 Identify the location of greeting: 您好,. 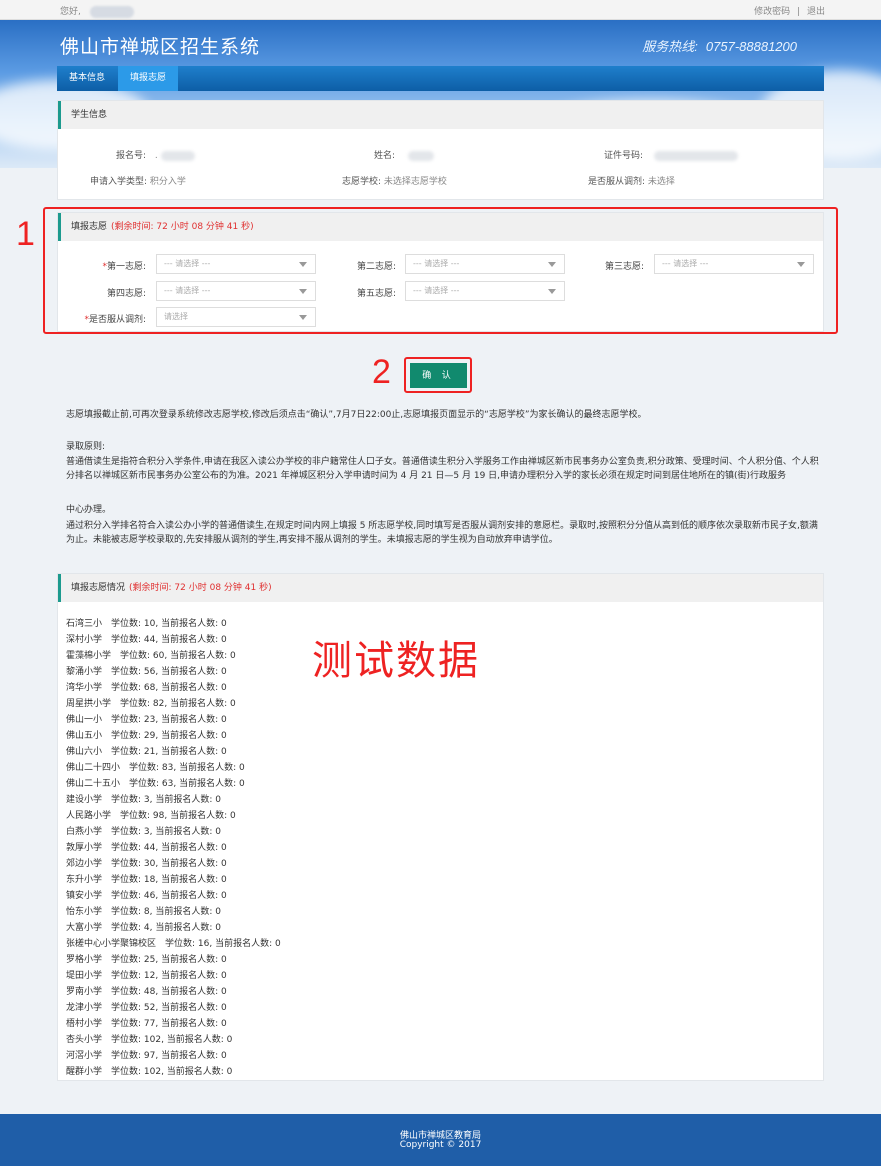
(97, 11).